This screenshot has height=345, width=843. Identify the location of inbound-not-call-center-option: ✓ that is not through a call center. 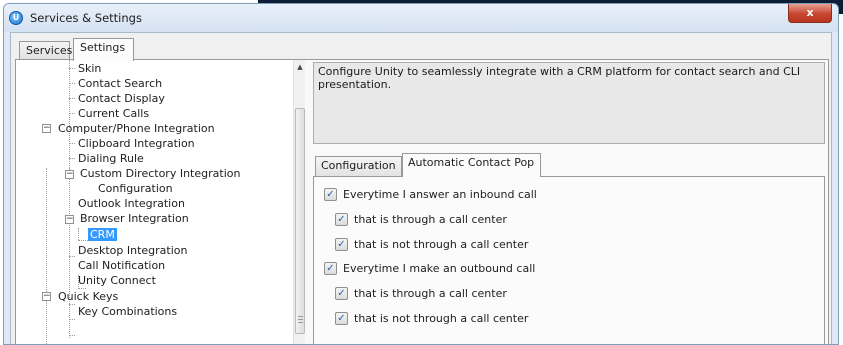
(431, 245).